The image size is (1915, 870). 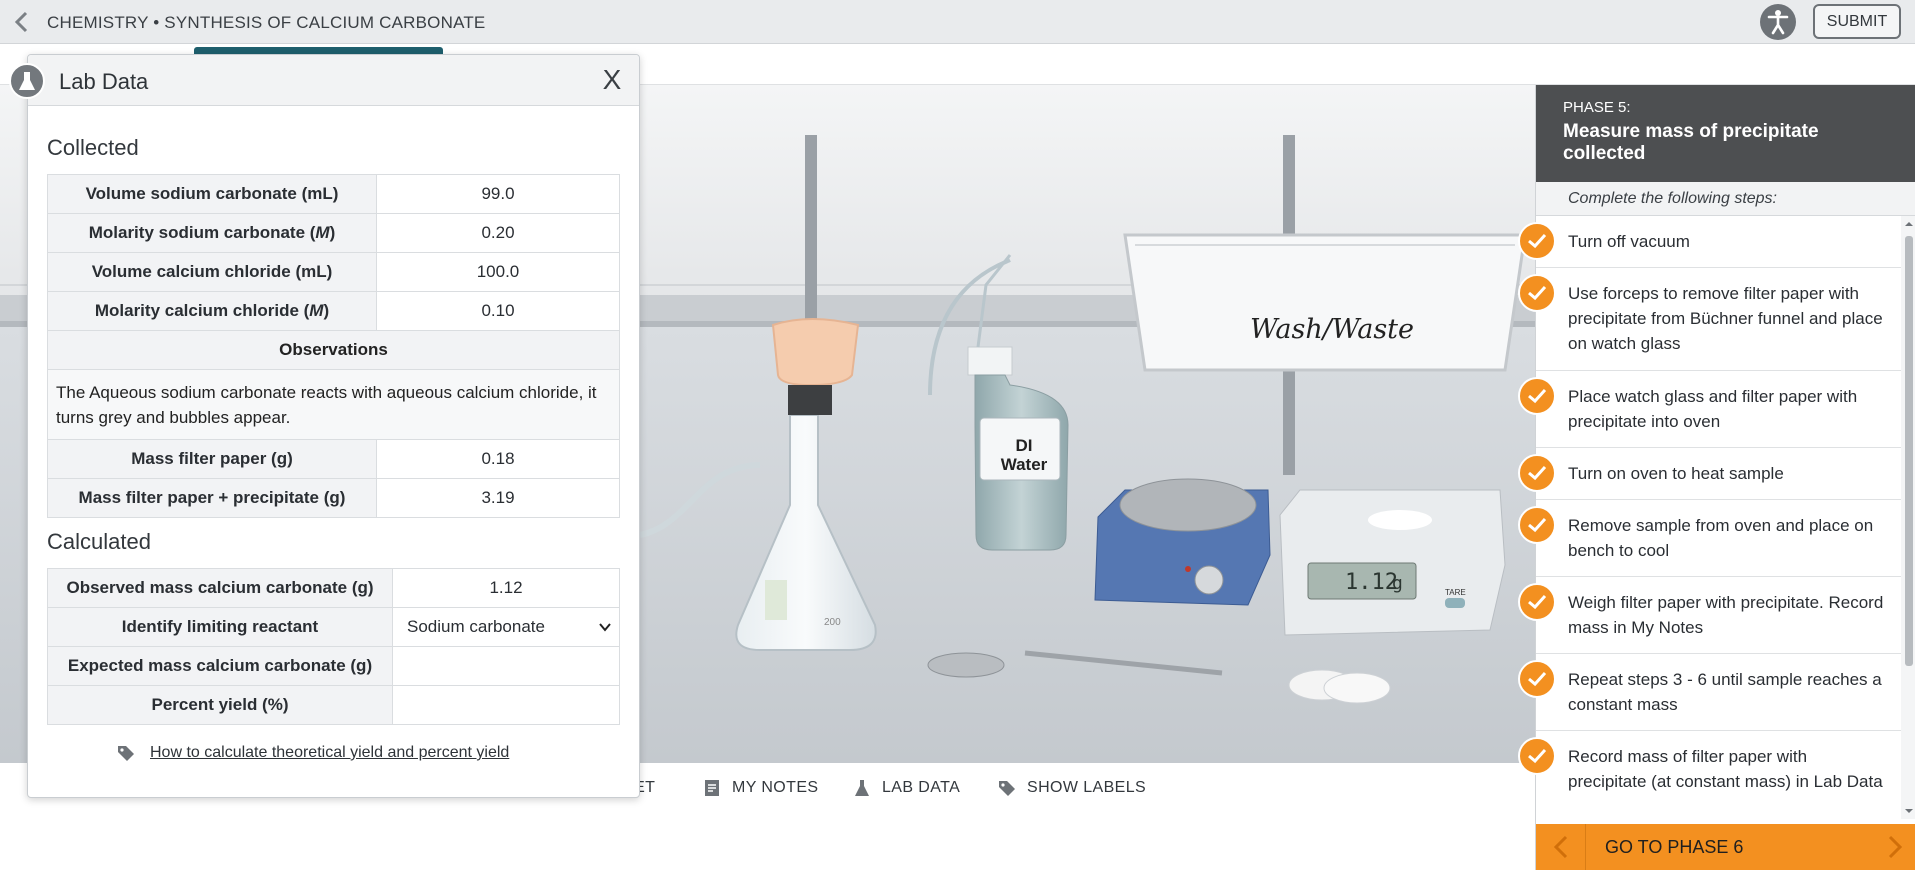 I want to click on table-row: Molarity sodium carbonate (M) 0.20, so click(x=333, y=233).